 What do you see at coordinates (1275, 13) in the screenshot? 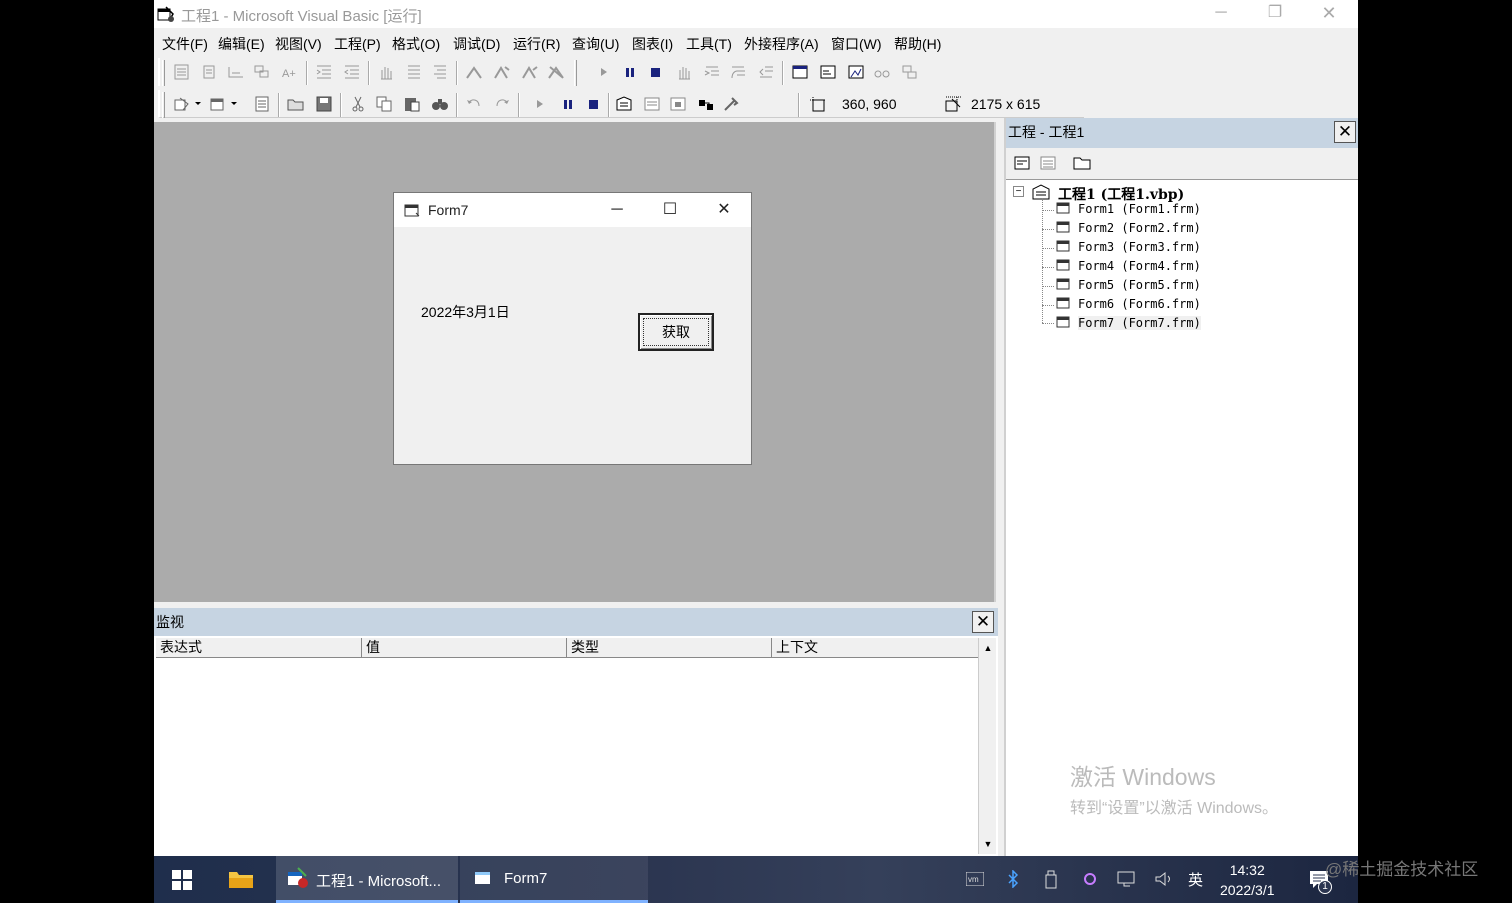
I see `restore-button: ❐` at bounding box center [1275, 13].